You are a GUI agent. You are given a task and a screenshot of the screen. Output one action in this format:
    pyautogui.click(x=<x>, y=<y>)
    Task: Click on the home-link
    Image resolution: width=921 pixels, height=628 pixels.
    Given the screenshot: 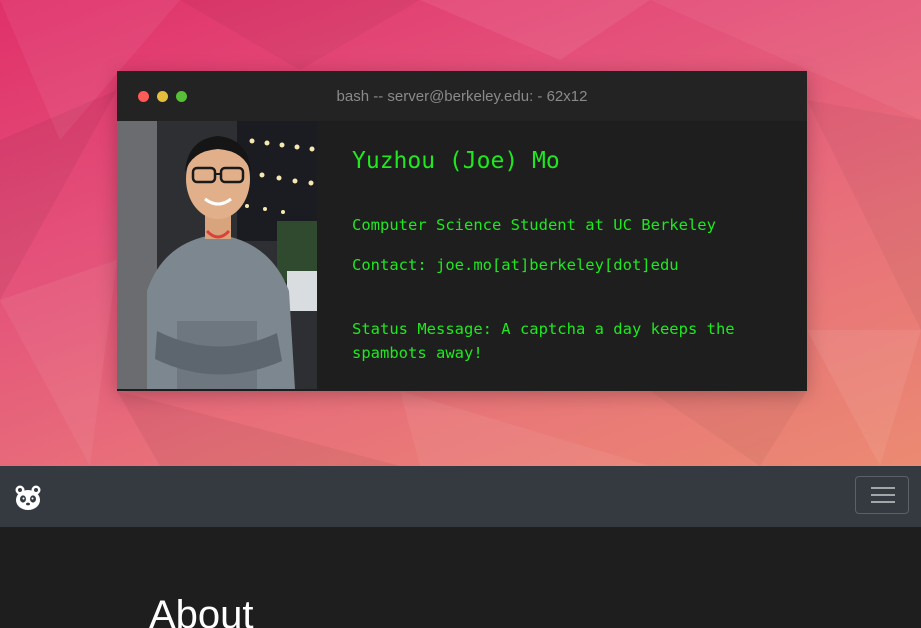 What is the action you would take?
    pyautogui.click(x=28, y=498)
    